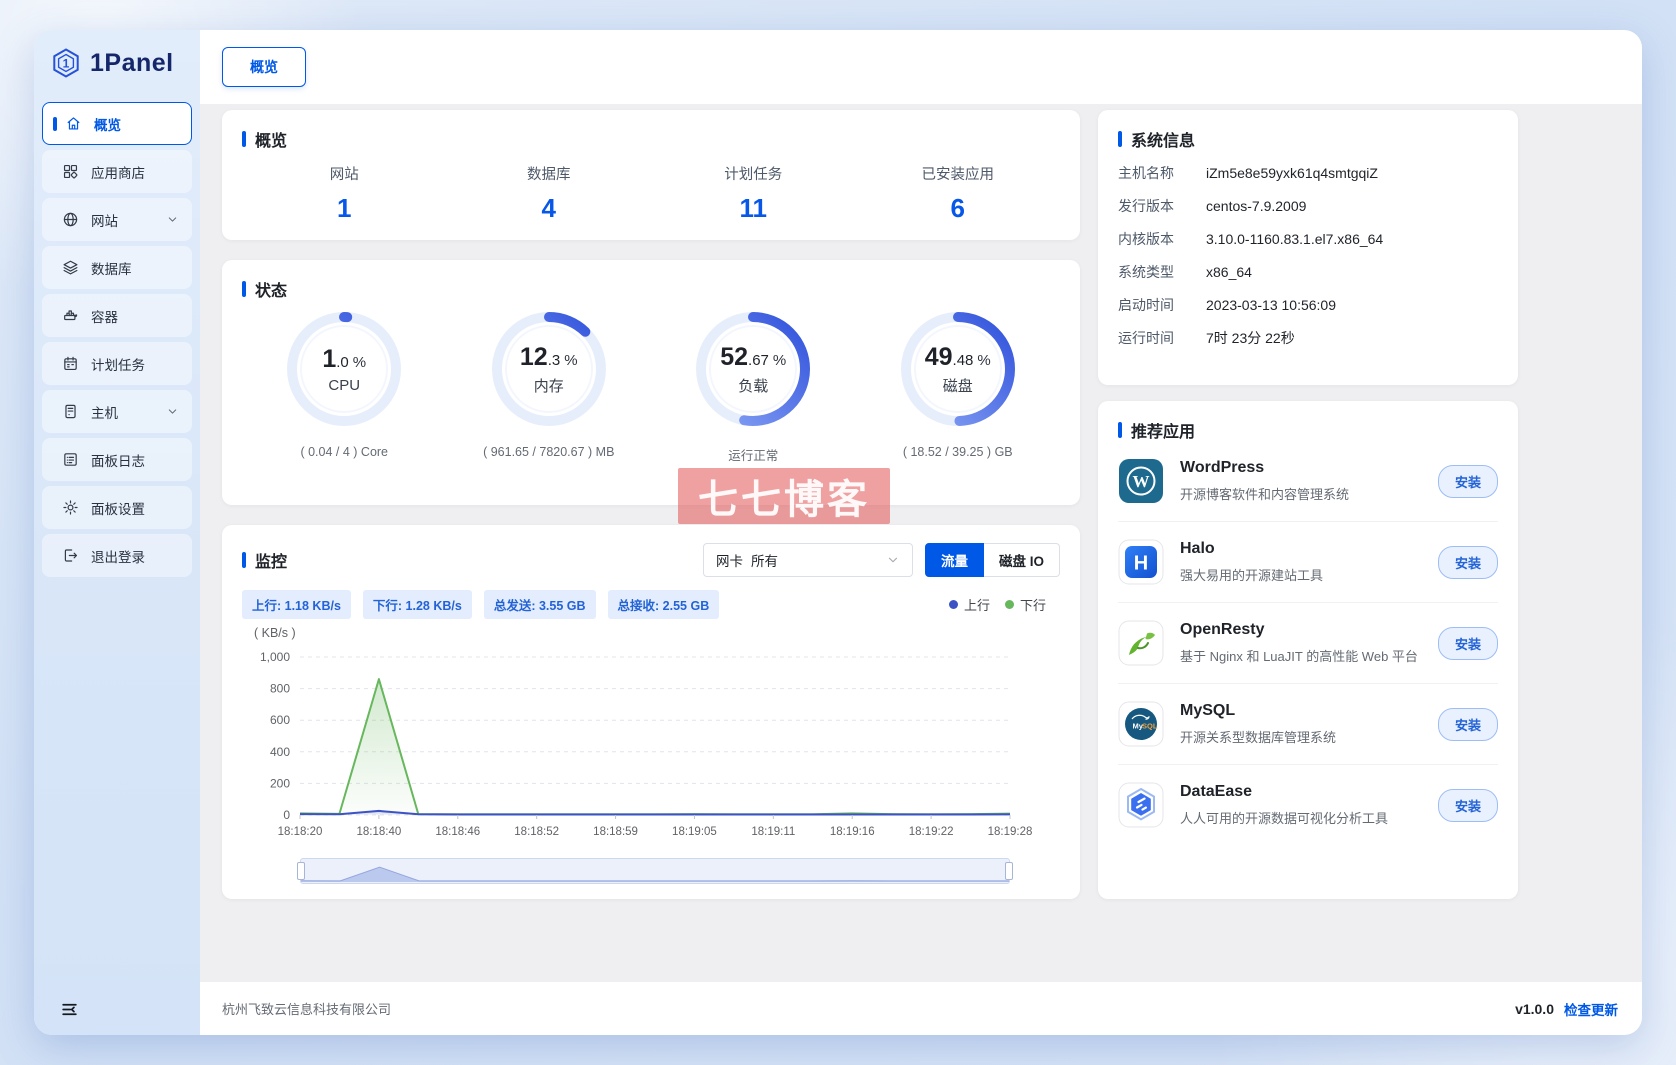 This screenshot has width=1676, height=1065. I want to click on svg-text: 400, so click(280, 752).